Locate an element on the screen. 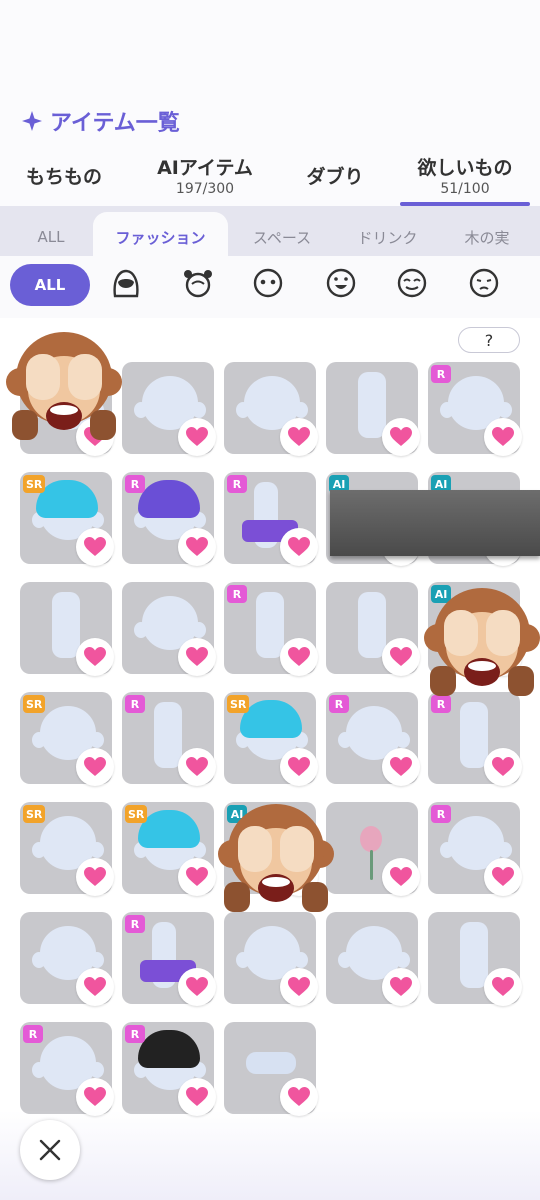 This screenshot has width=540, height=1200. item-preview is located at coordinates (168, 735).